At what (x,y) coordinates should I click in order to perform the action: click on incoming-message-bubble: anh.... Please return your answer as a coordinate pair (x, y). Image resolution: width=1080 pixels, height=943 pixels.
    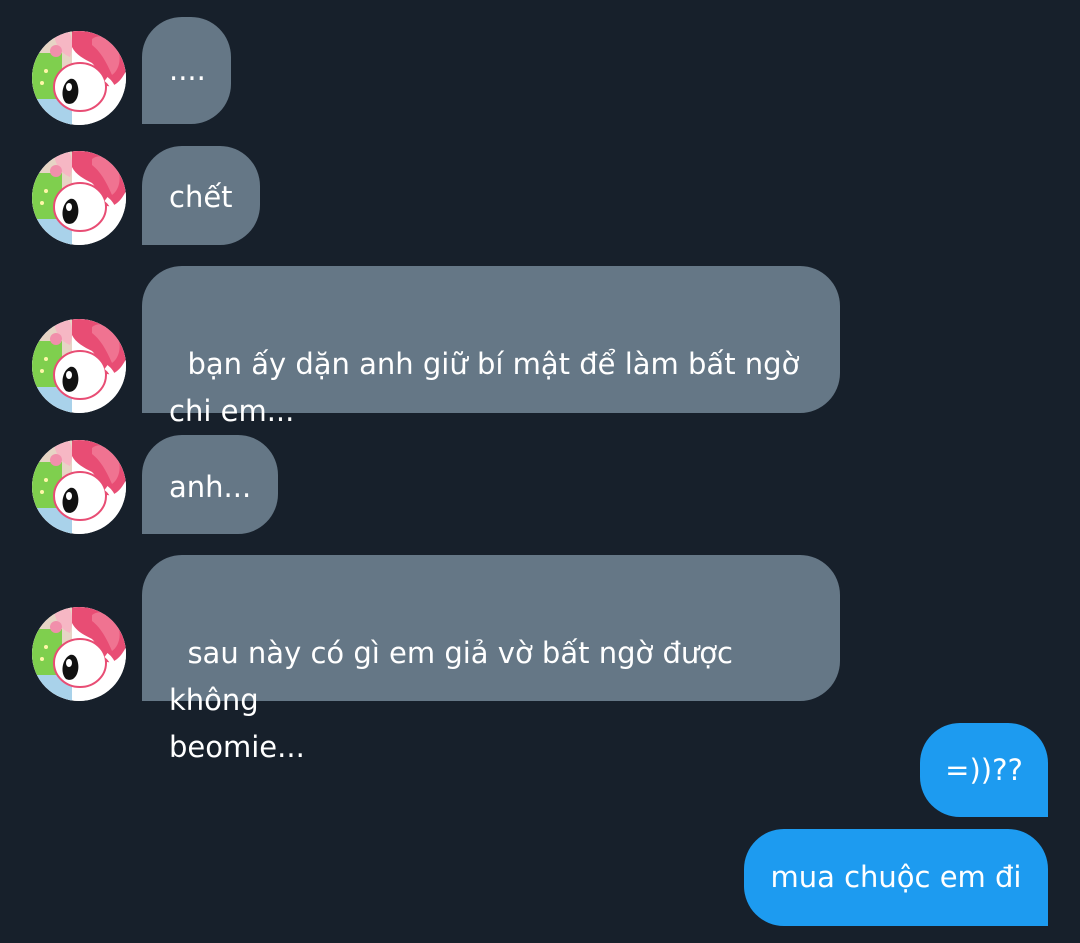
    Looking at the image, I should click on (210, 484).